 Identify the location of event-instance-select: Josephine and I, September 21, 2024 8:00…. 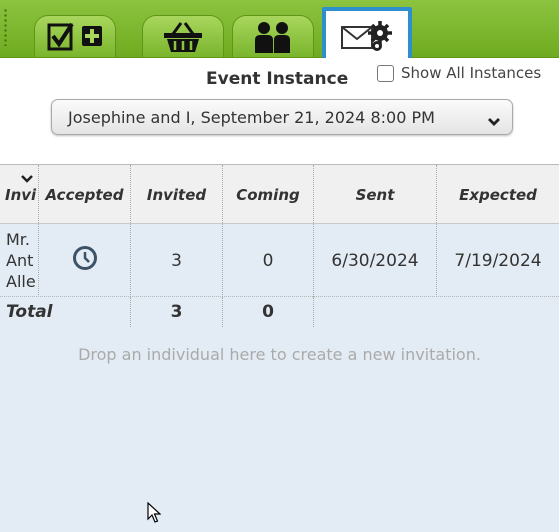
(282, 117).